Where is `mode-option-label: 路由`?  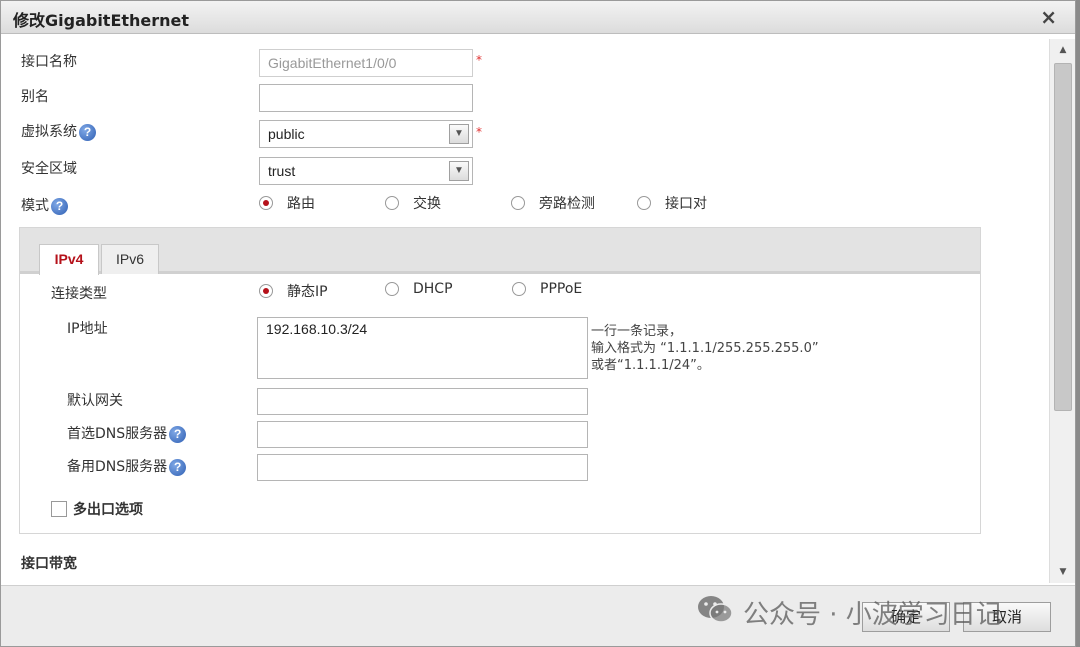
mode-option-label: 路由 is located at coordinates (301, 204).